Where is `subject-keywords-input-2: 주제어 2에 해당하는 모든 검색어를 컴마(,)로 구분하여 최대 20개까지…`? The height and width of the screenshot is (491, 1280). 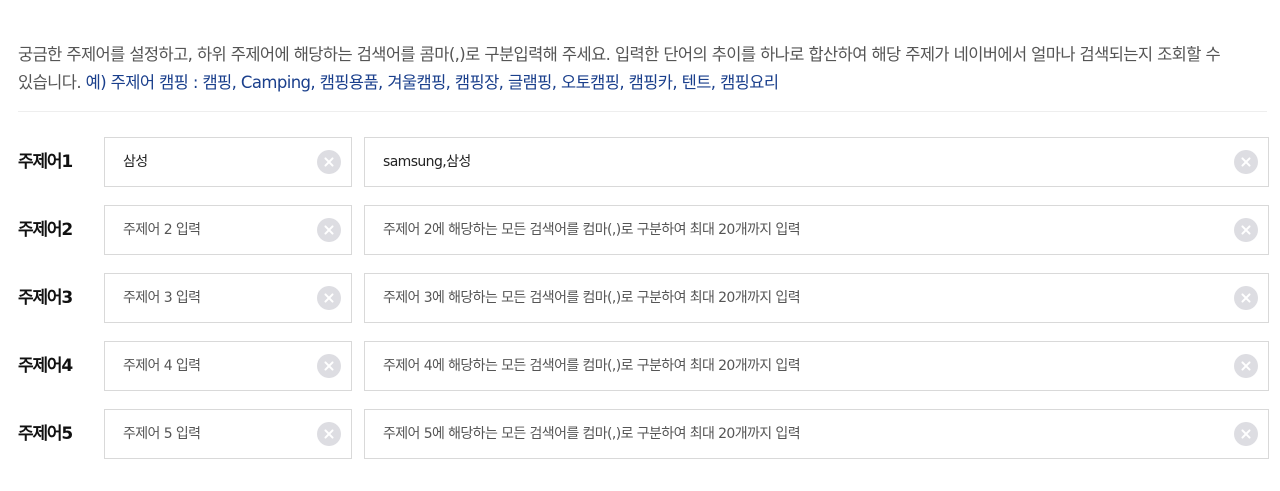 subject-keywords-input-2: 주제어 2에 해당하는 모든 검색어를 컴마(,)로 구분하여 최대 20개까지… is located at coordinates (816, 230).